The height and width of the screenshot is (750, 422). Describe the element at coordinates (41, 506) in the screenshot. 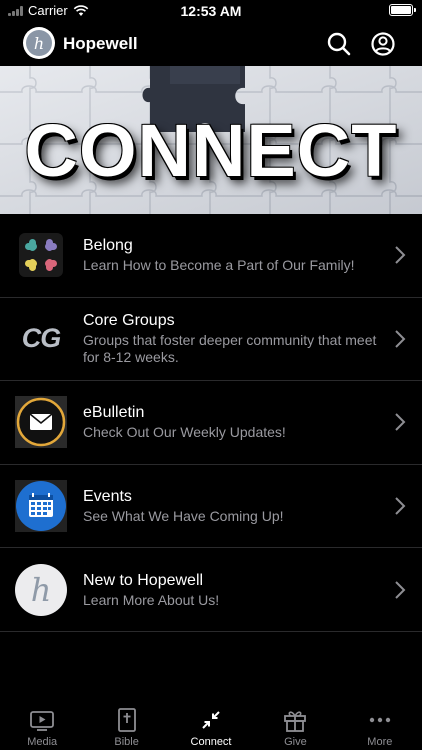

I see `calendar-icon` at that location.